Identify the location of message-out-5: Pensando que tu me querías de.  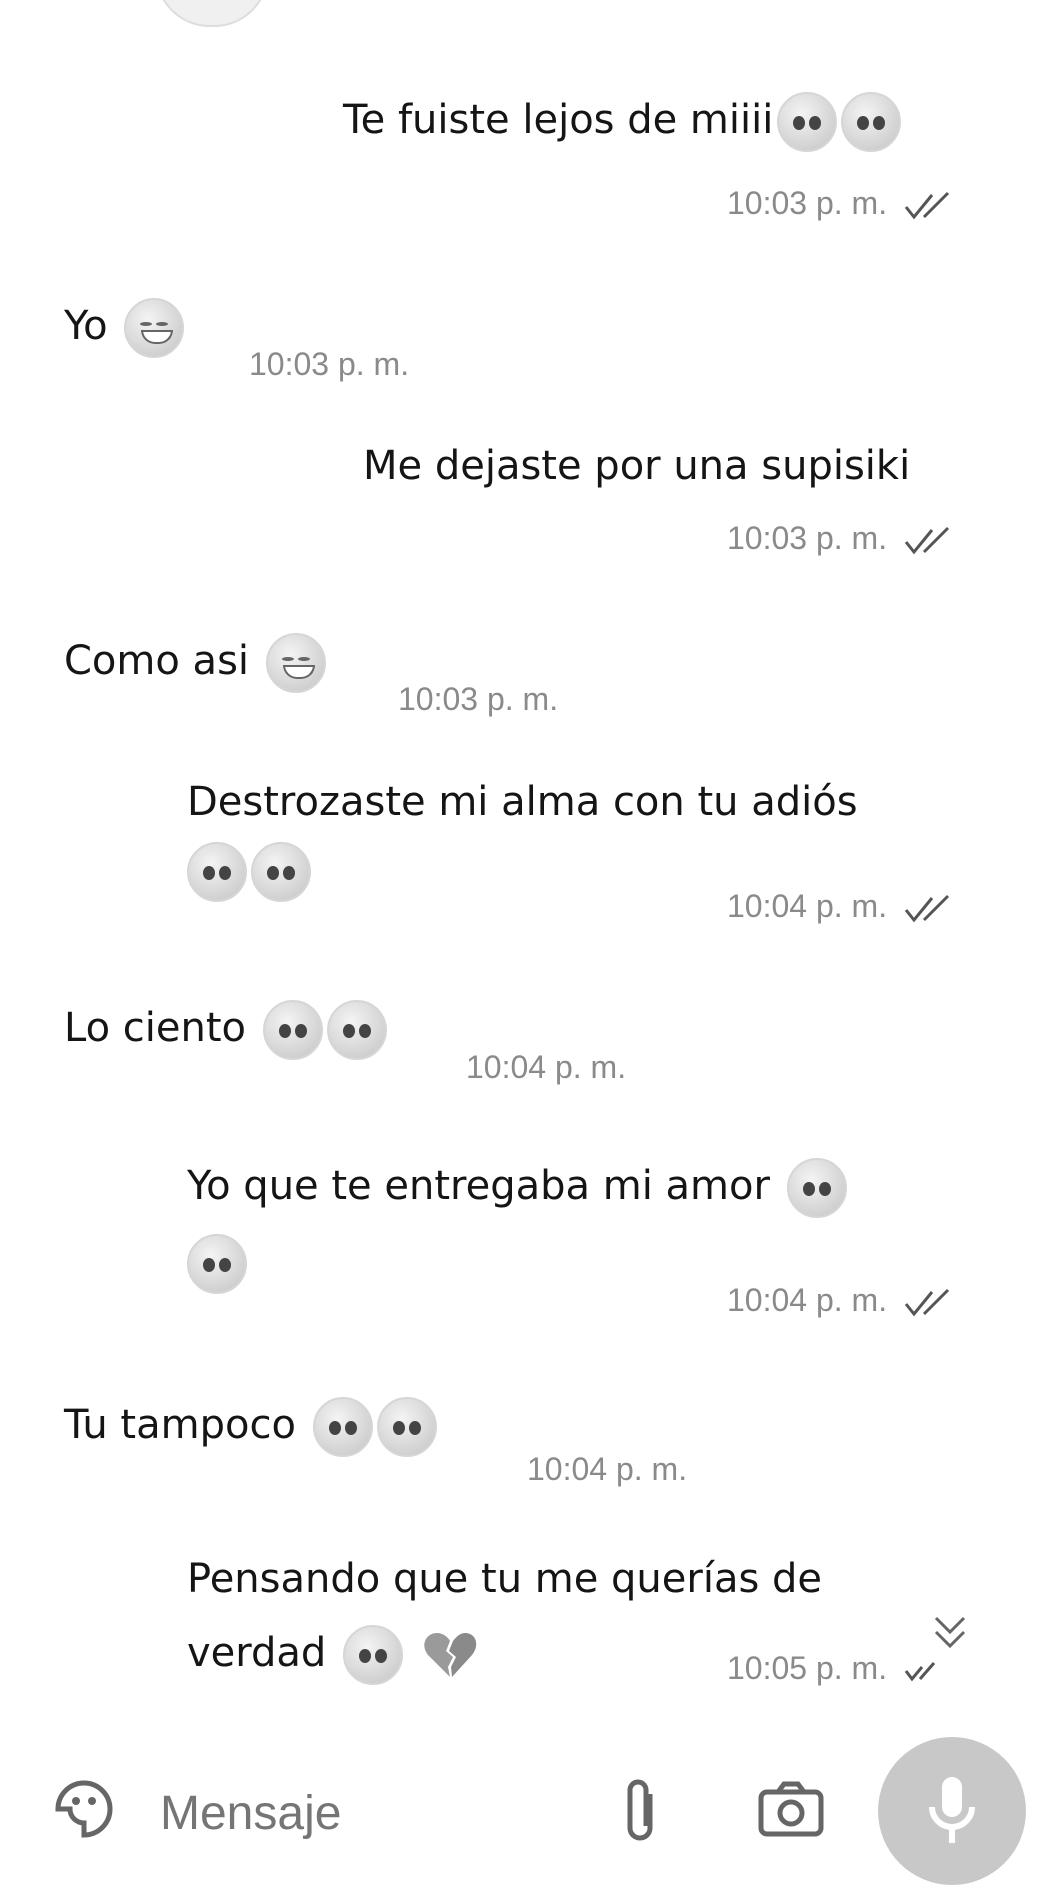
(504, 1579).